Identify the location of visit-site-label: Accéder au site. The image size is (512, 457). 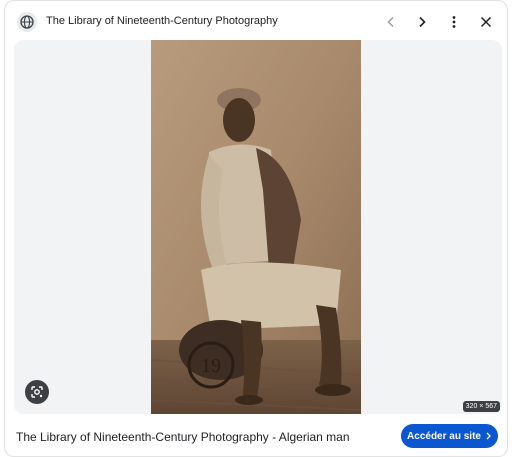
(444, 436).